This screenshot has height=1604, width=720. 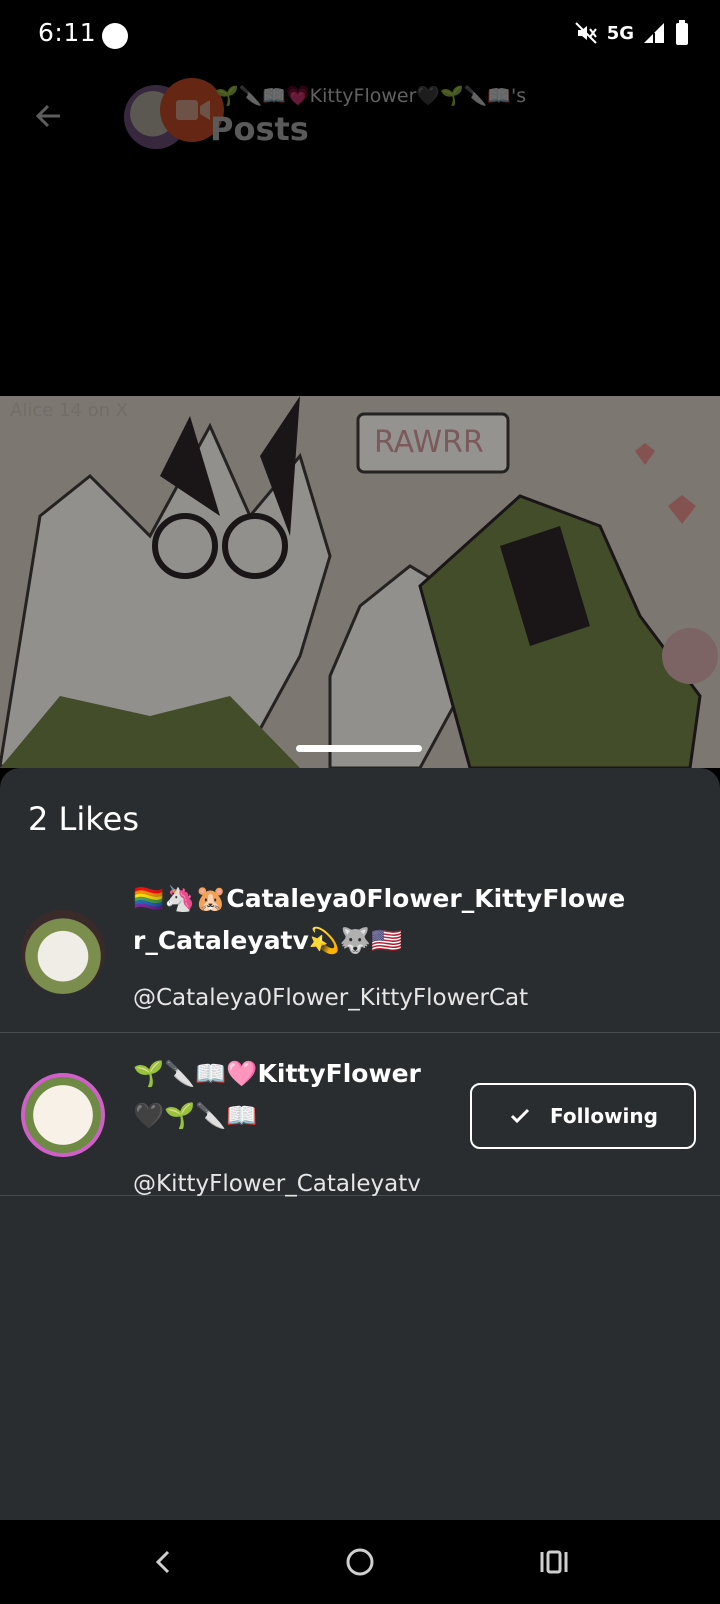 What do you see at coordinates (585, 33) in the screenshot?
I see `silent-icon` at bounding box center [585, 33].